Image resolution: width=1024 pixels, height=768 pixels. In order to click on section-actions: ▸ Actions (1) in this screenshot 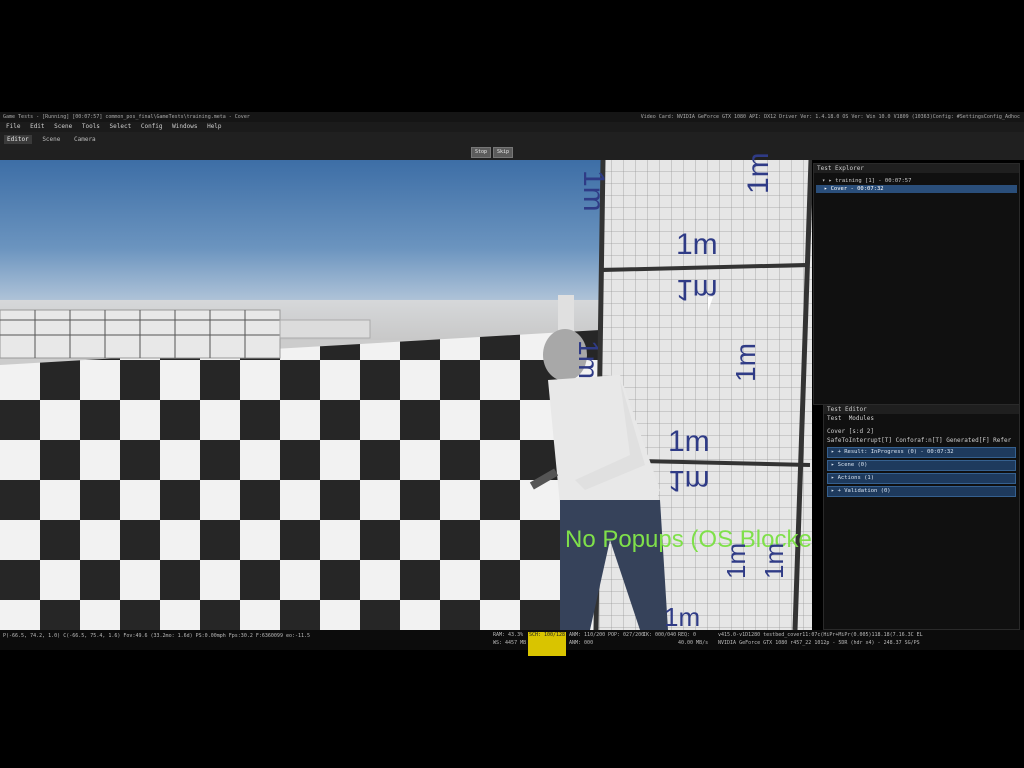, I will do `click(921, 478)`.